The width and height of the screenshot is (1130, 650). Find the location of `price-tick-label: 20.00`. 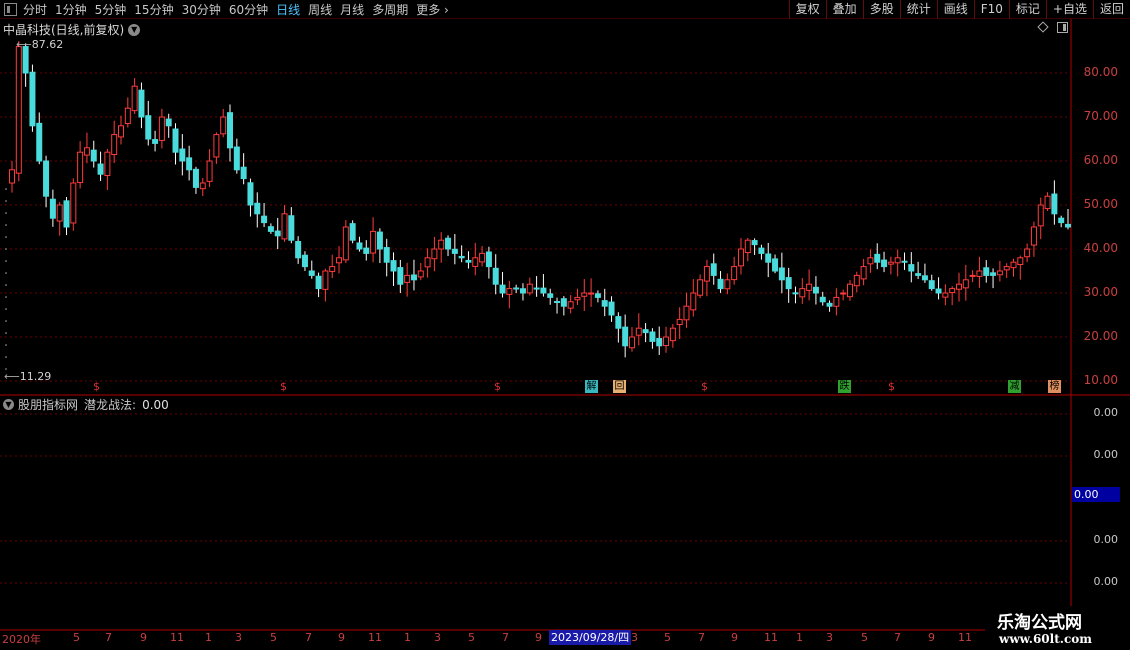

price-tick-label: 20.00 is located at coordinates (1100, 336).